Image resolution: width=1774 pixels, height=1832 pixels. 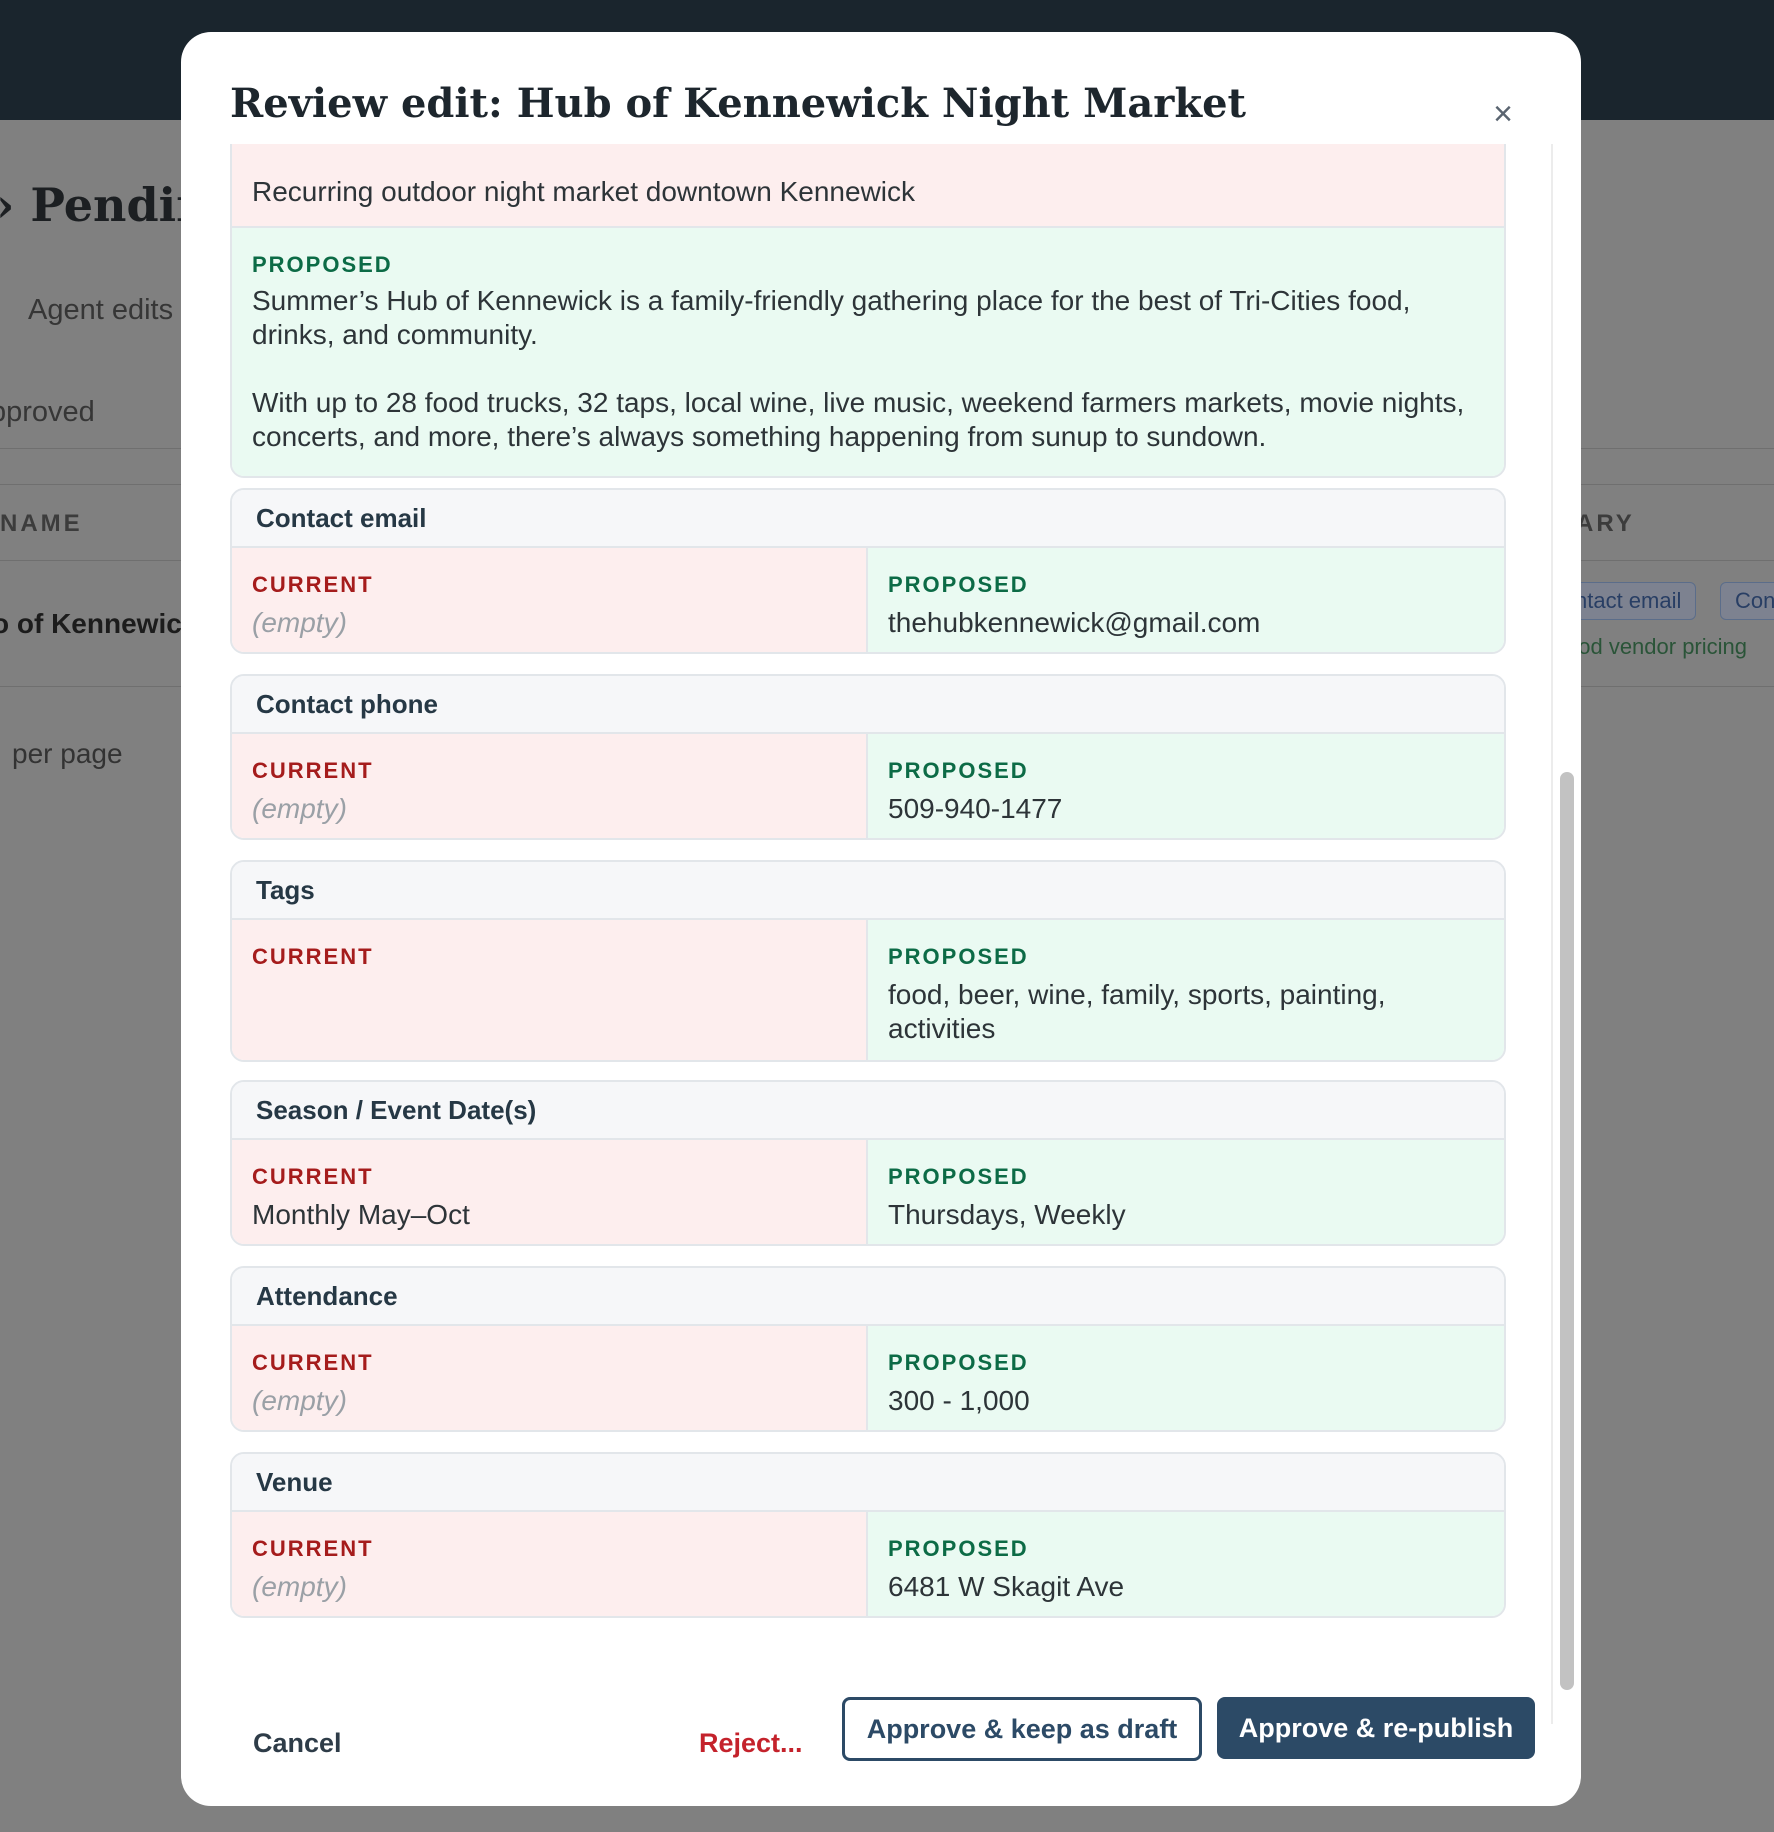 What do you see at coordinates (100, 310) in the screenshot?
I see `tab-agent-edits: Agent edits` at bounding box center [100, 310].